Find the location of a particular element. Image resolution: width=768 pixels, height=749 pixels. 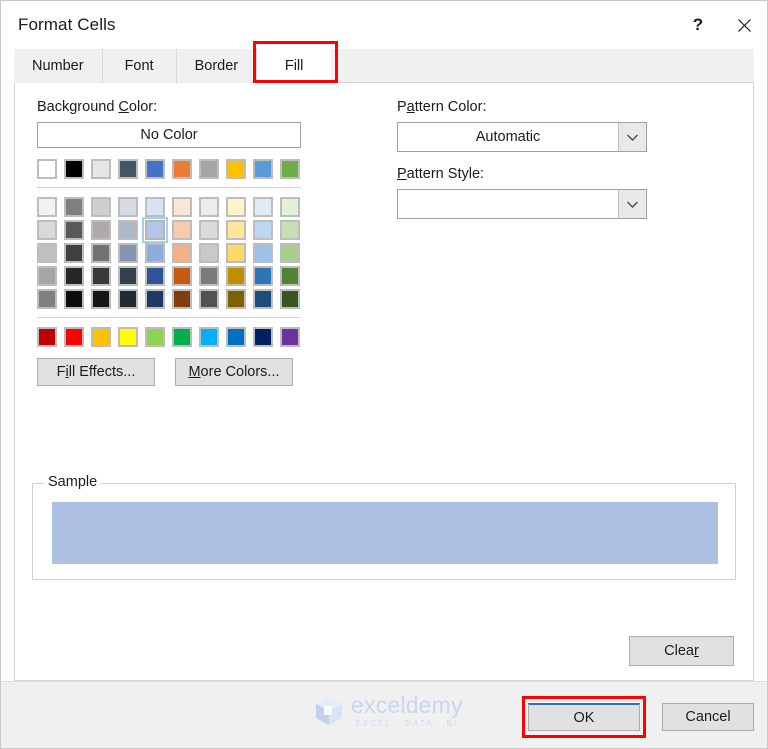

background-color-label: Background Color: is located at coordinates (97, 107).